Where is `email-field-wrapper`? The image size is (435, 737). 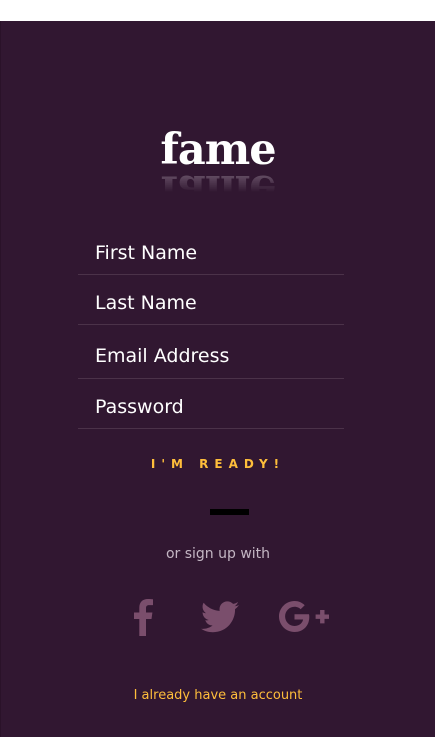 email-field-wrapper is located at coordinates (211, 356).